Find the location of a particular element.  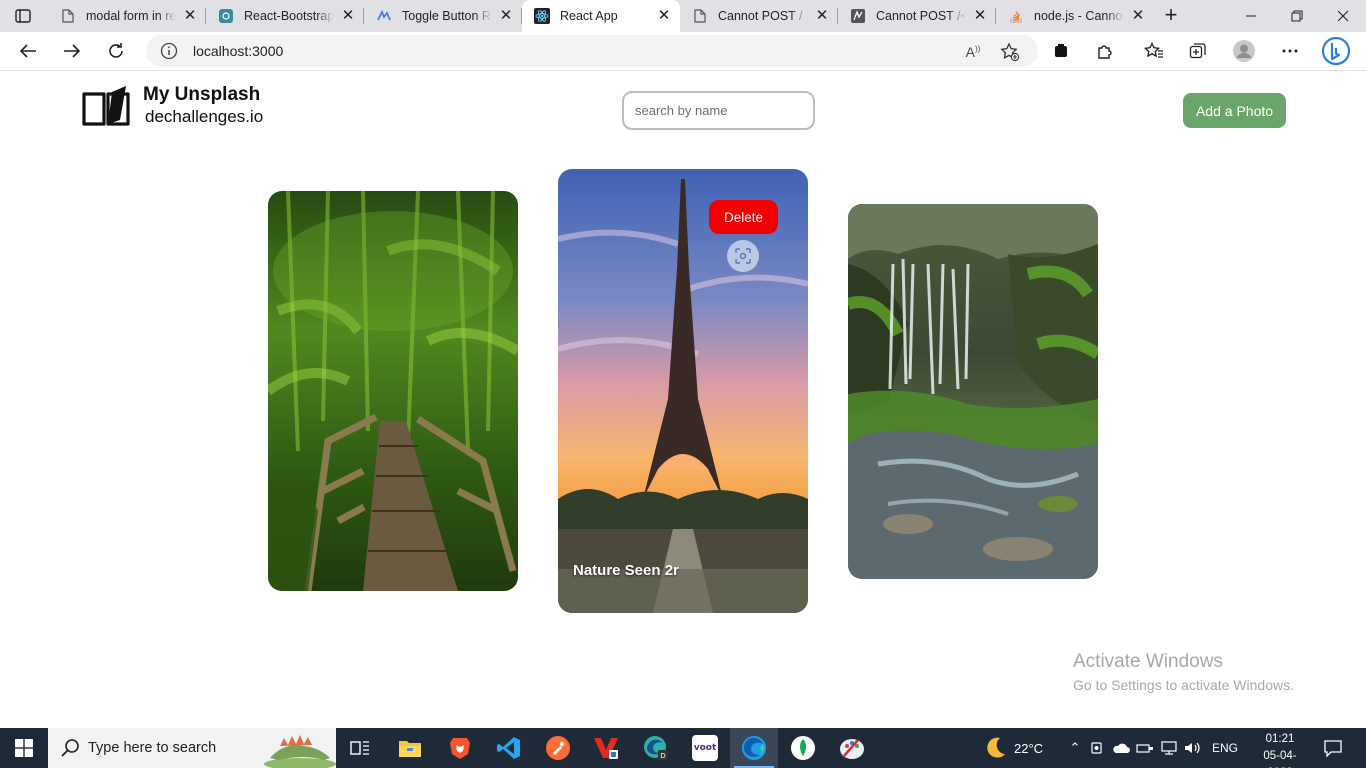

clock-date: 05-04-2023 is located at coordinates (1280, 759).